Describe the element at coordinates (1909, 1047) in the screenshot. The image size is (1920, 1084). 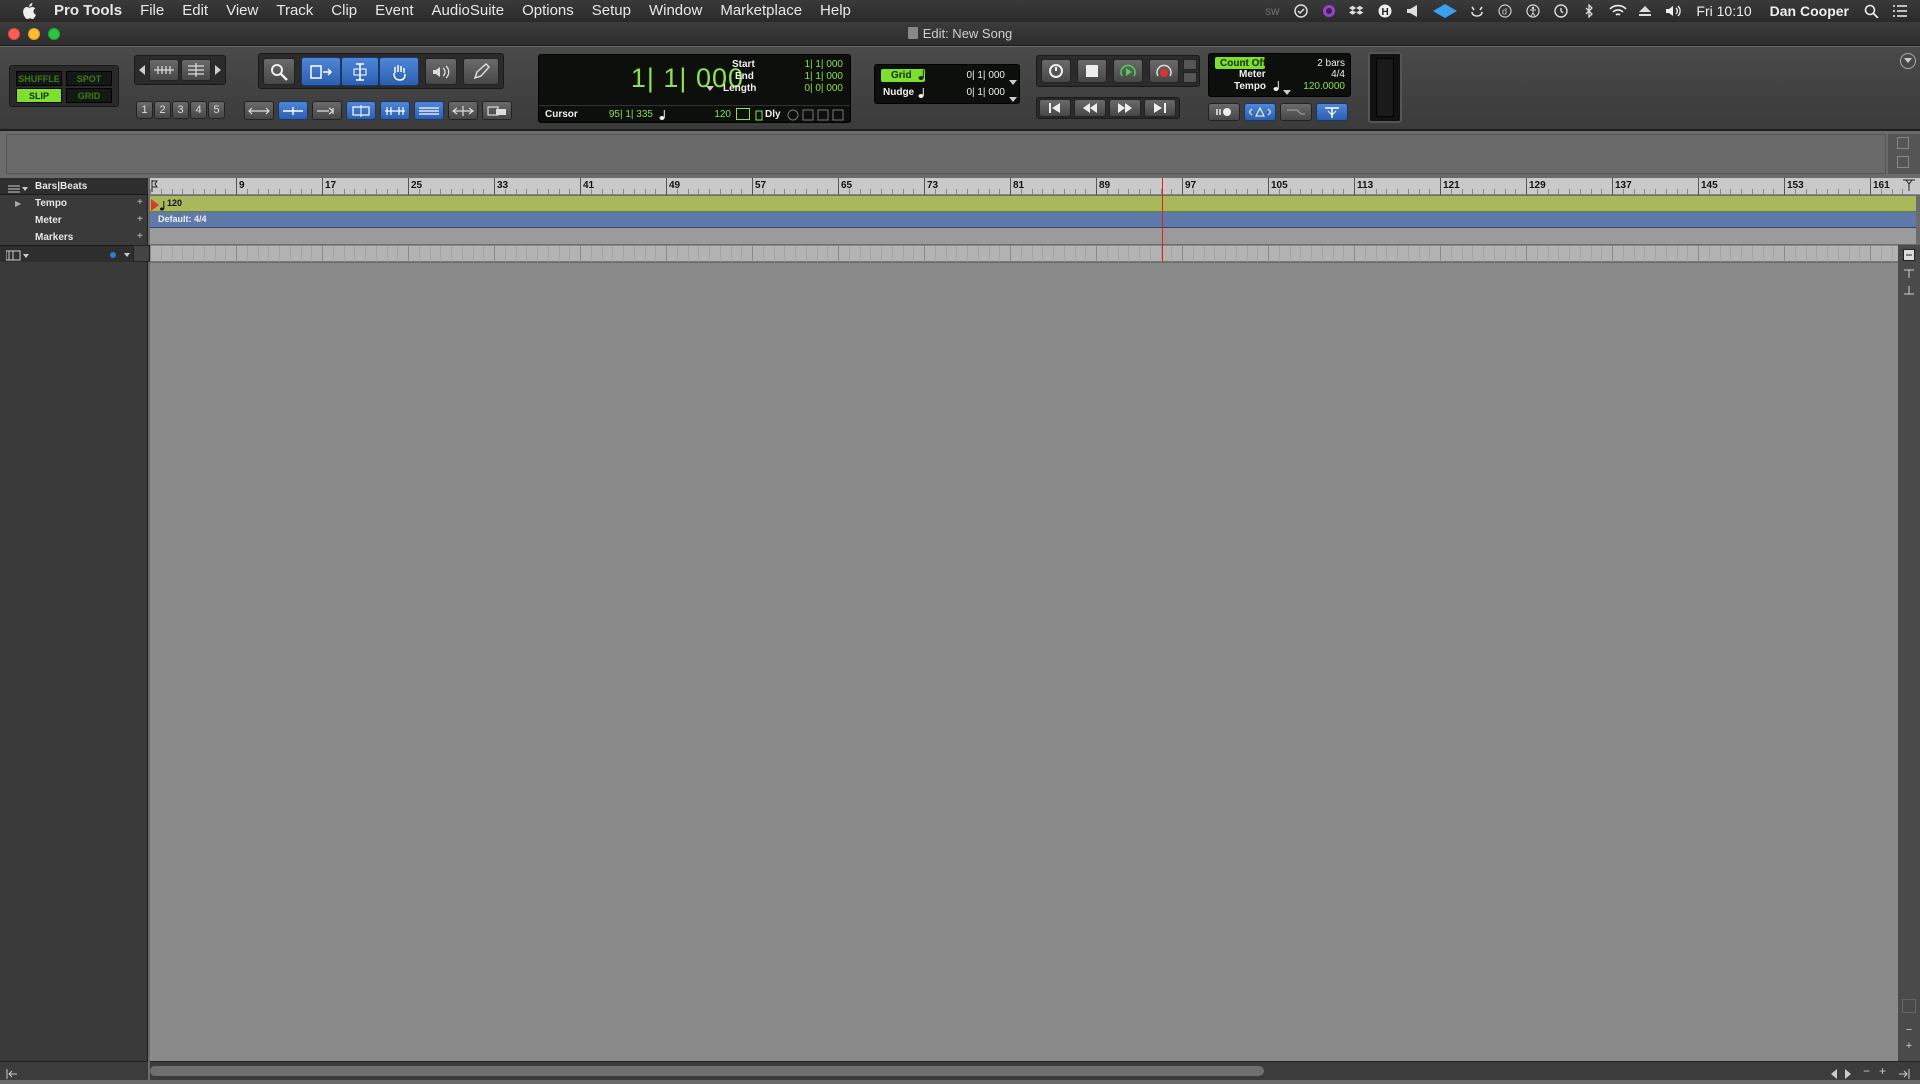
I see `vzoom-in-icon: +` at that location.